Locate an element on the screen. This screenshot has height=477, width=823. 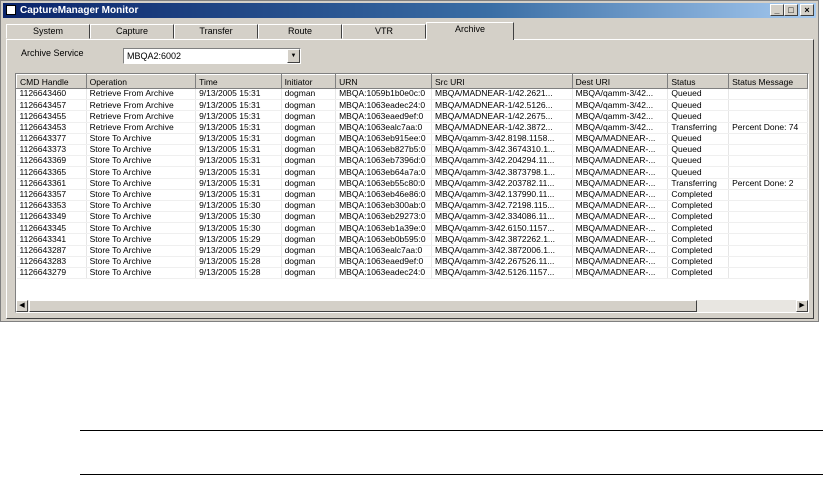
tab-route: Route is located at coordinates (300, 31).